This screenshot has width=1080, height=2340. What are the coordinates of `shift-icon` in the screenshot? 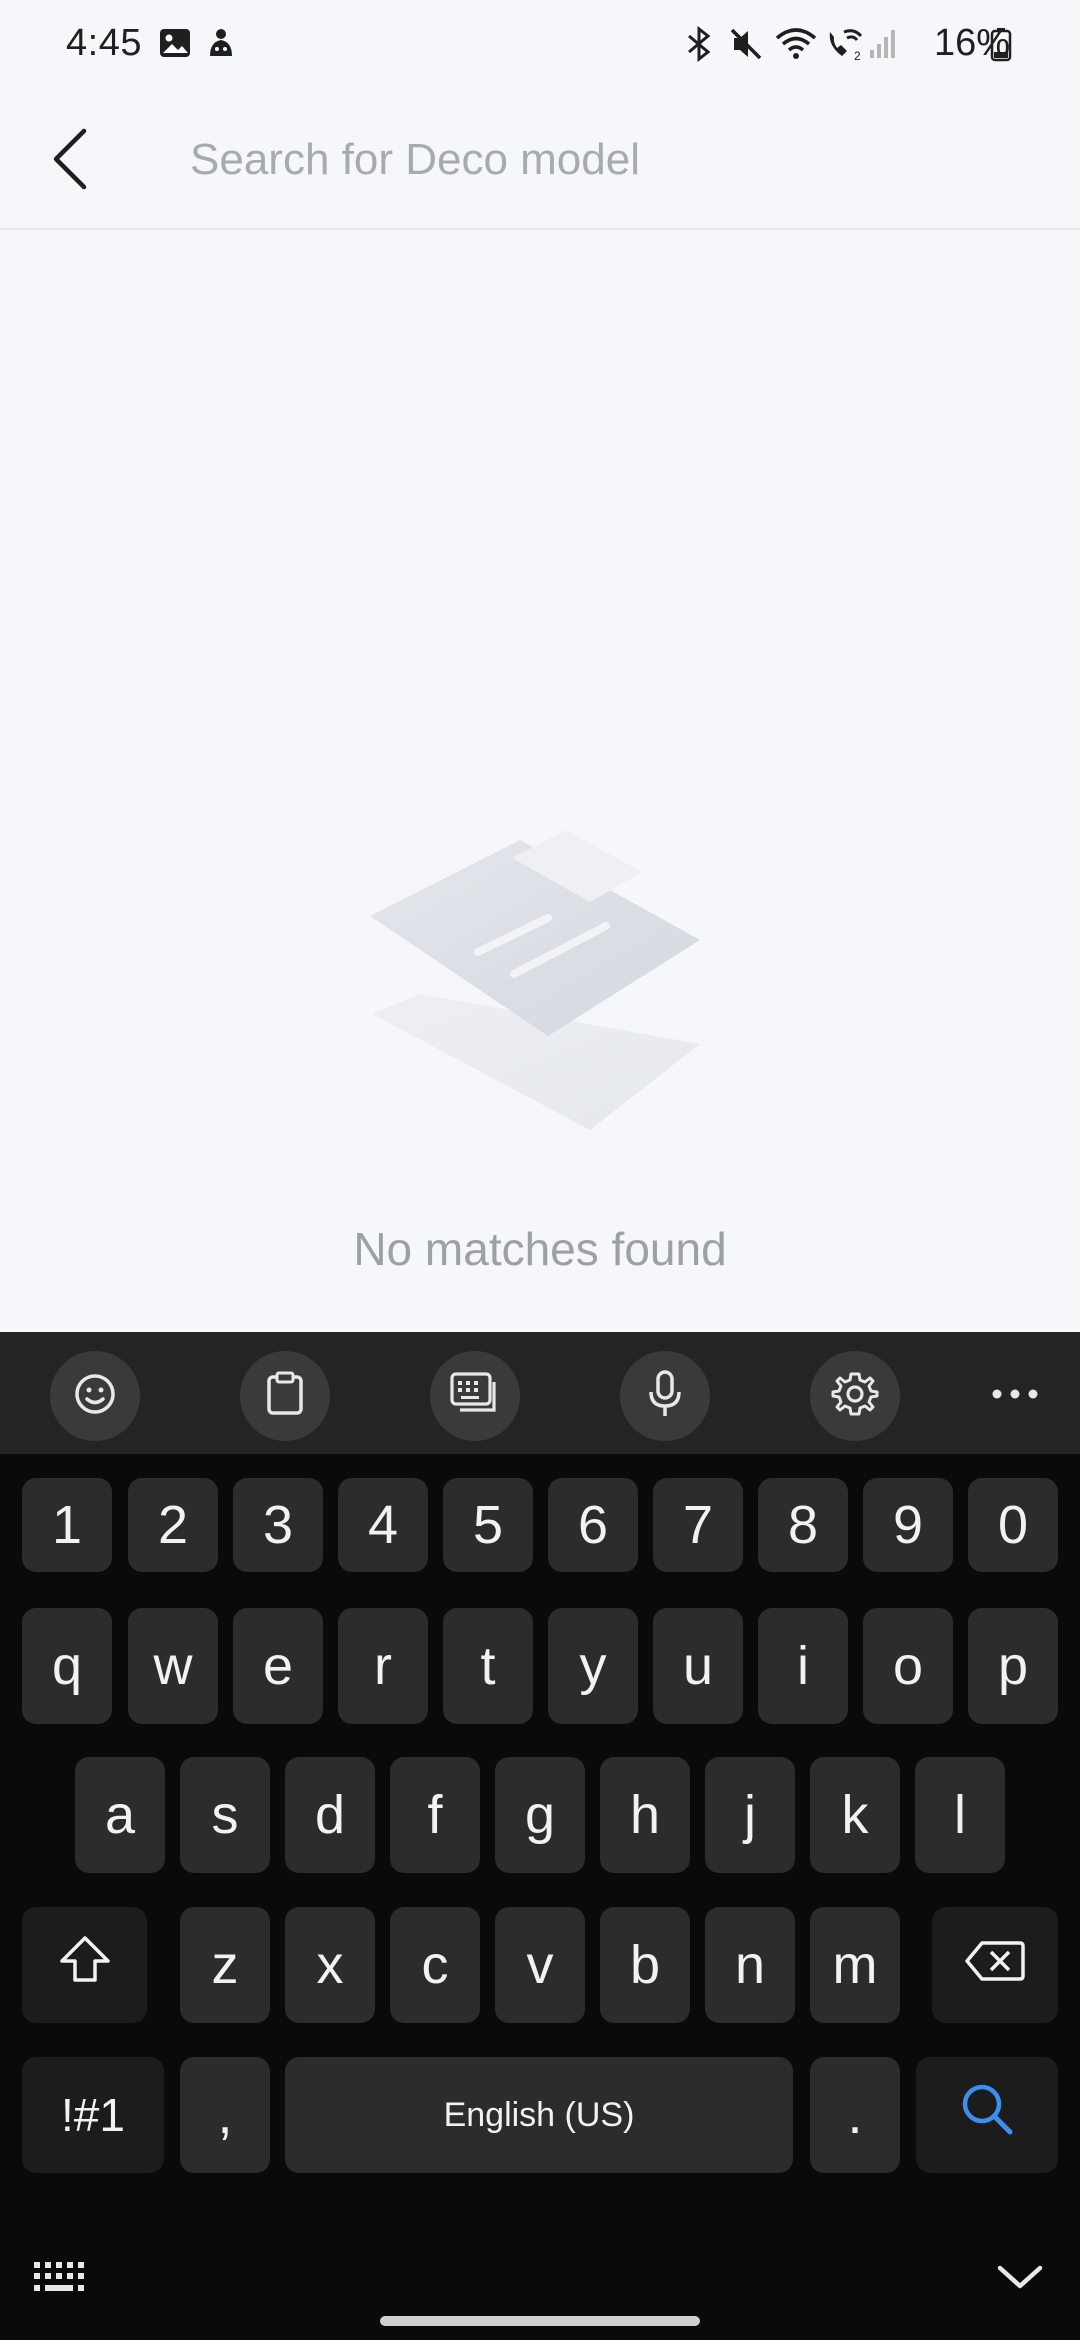 It's located at (85, 1965).